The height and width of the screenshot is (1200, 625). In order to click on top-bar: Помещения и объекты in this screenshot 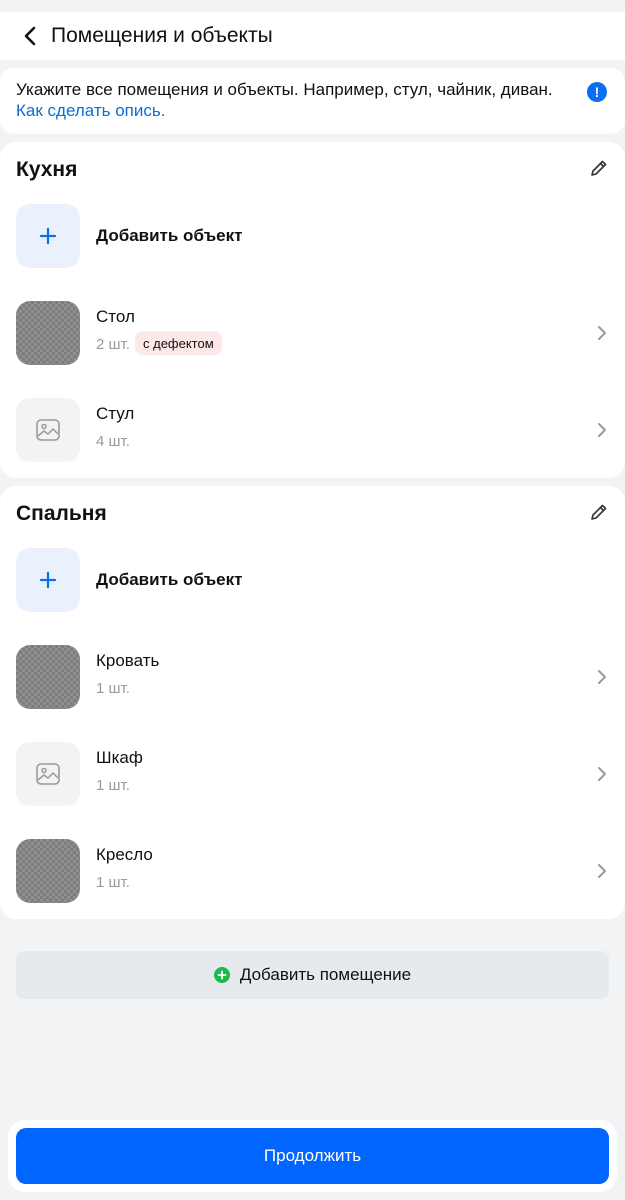, I will do `click(312, 36)`.